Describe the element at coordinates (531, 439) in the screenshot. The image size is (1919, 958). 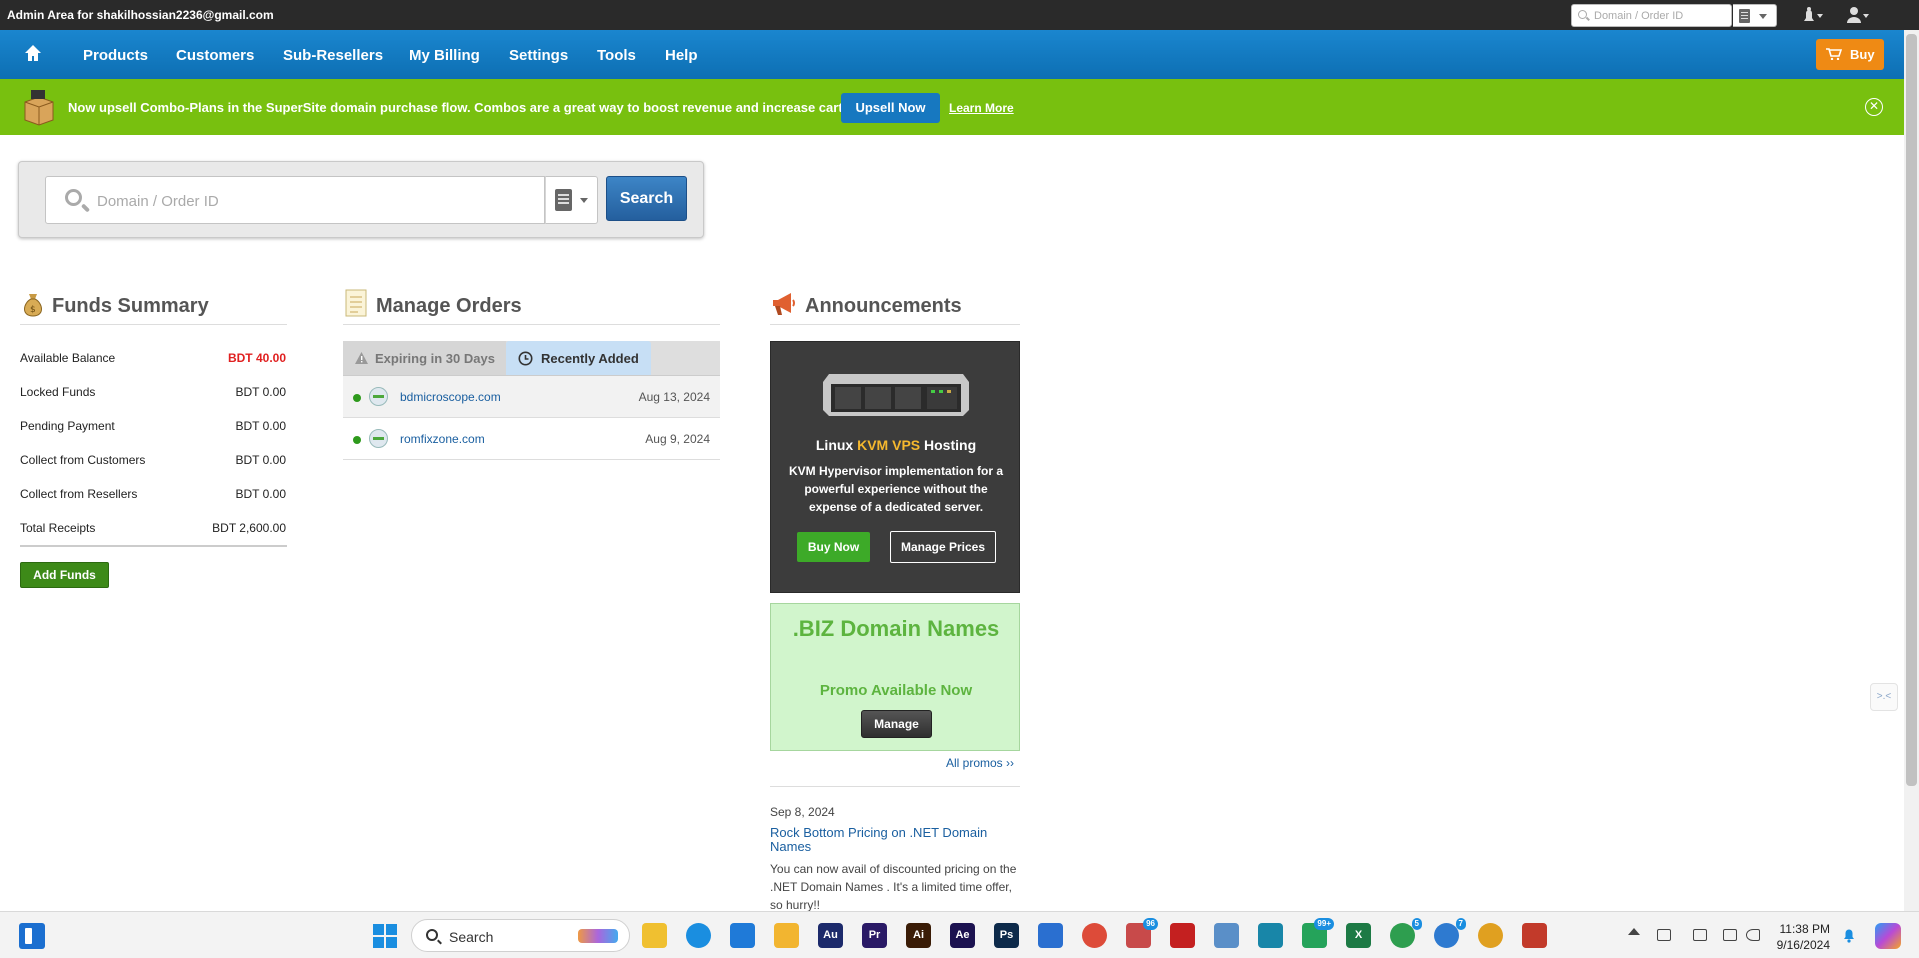
I see `table-row: romfixzone.com Aug 9, 2024` at that location.